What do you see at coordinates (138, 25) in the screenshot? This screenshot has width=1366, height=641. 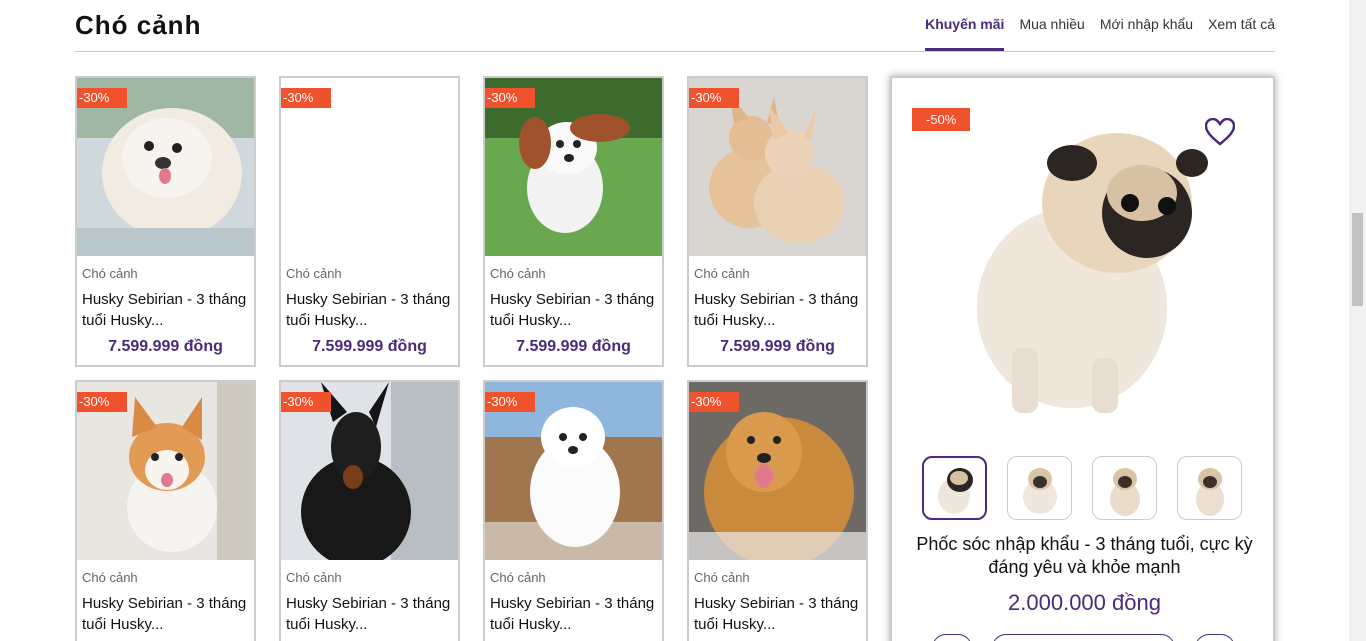 I see `section-title: Chó cảnh` at bounding box center [138, 25].